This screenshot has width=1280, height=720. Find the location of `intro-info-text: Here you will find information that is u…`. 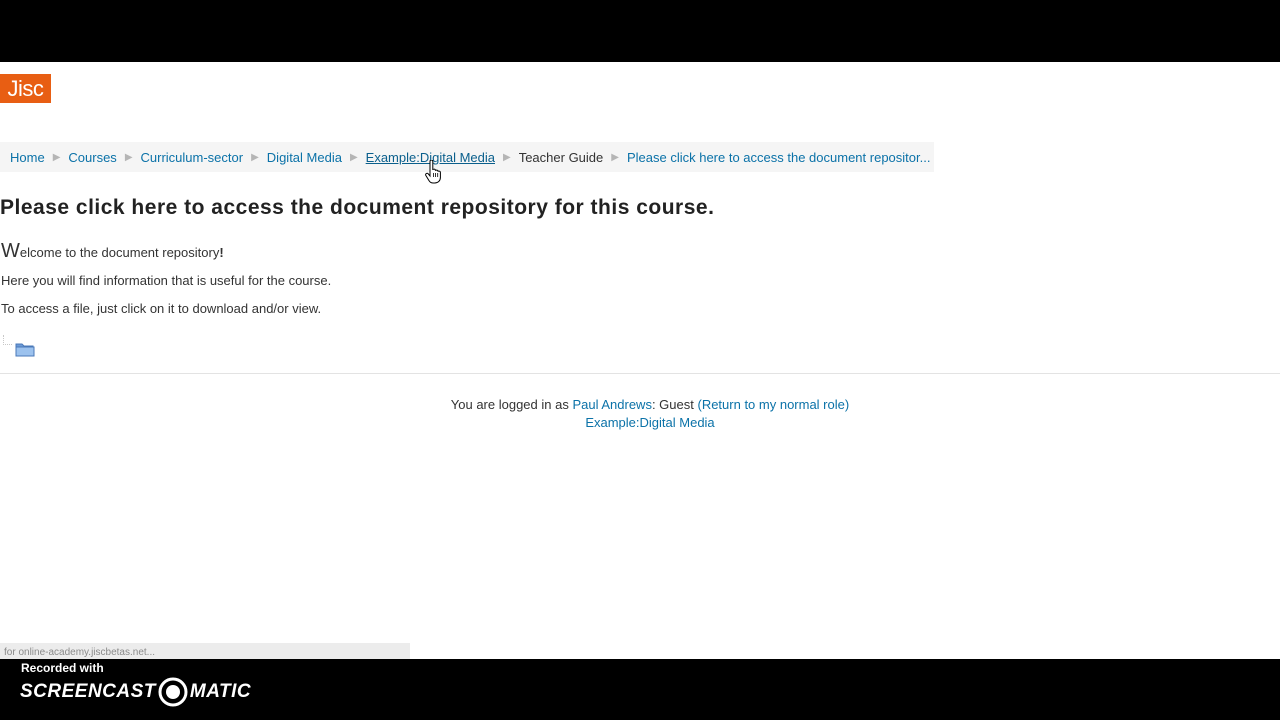

intro-info-text: Here you will find information that is u… is located at coordinates (166, 280).